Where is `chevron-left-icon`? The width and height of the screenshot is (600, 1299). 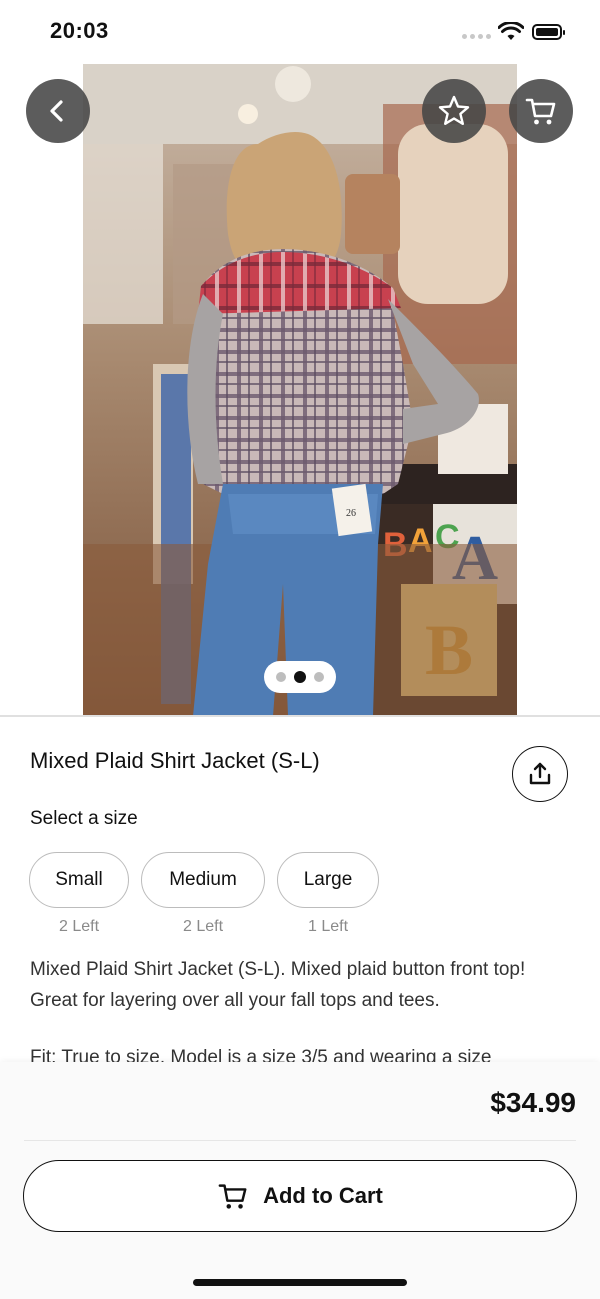
chevron-left-icon is located at coordinates (56, 111).